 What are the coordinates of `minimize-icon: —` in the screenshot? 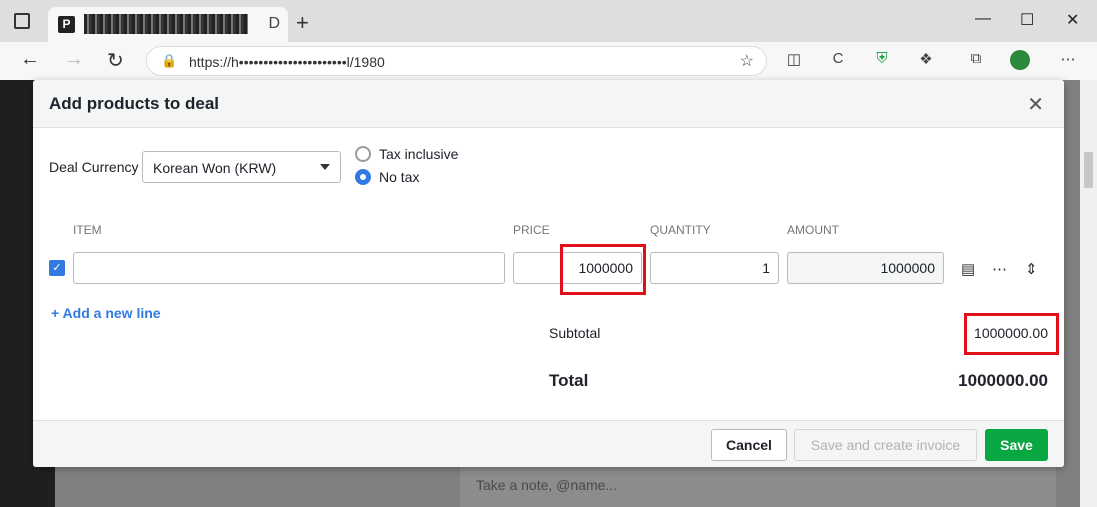 It's located at (983, 19).